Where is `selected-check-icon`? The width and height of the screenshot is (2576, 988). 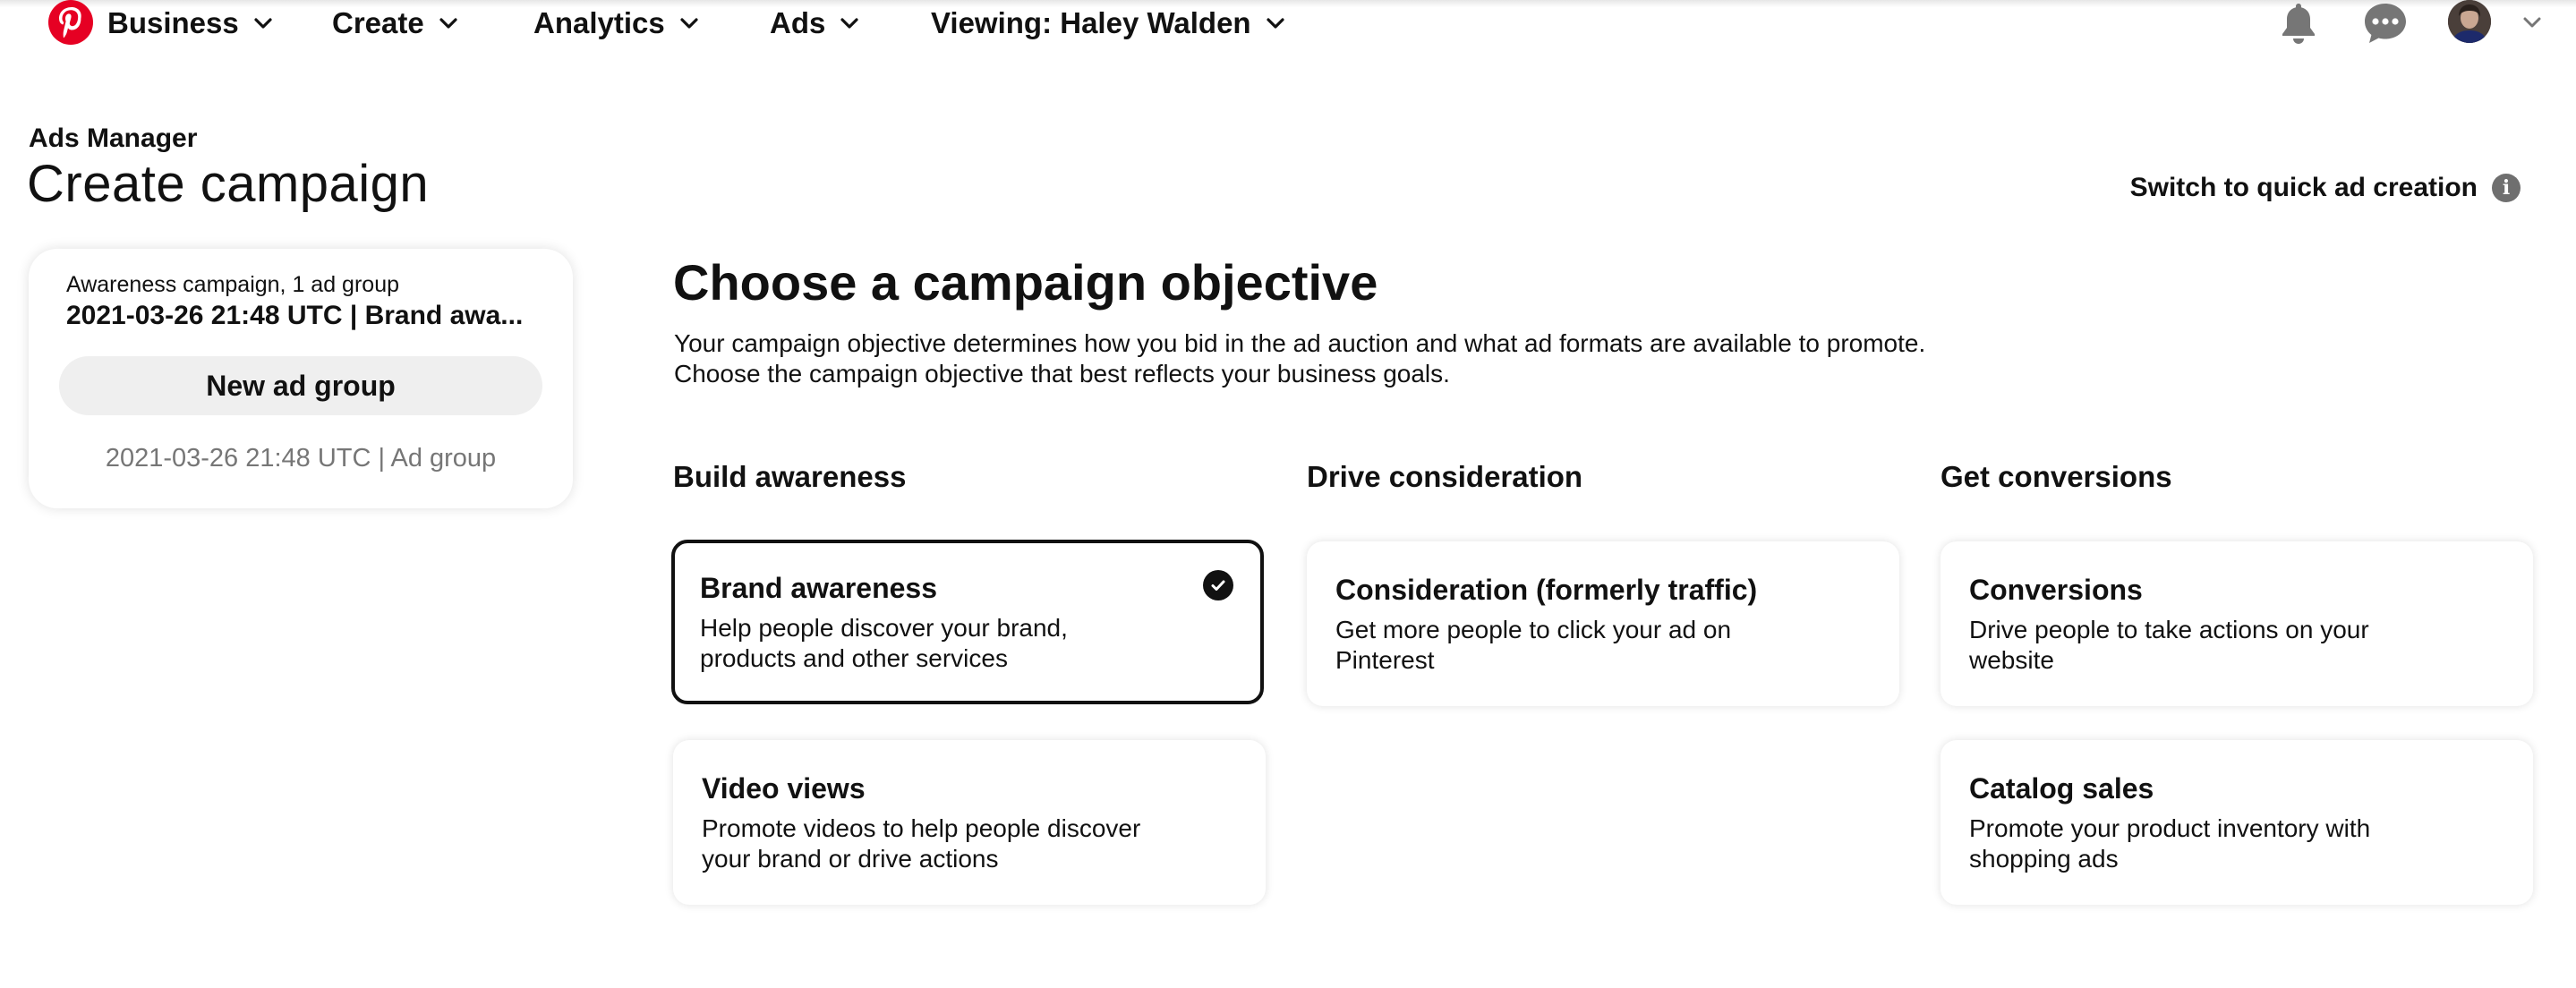 selected-check-icon is located at coordinates (1218, 585).